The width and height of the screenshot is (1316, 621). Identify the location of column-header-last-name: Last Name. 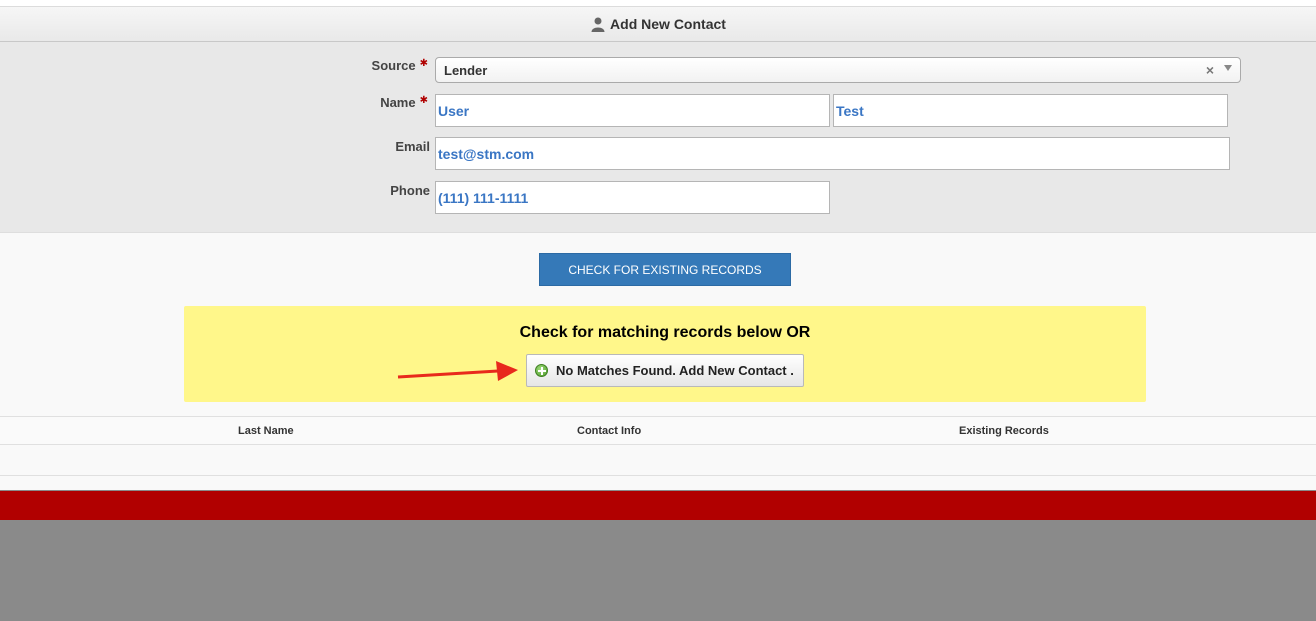
(266, 431).